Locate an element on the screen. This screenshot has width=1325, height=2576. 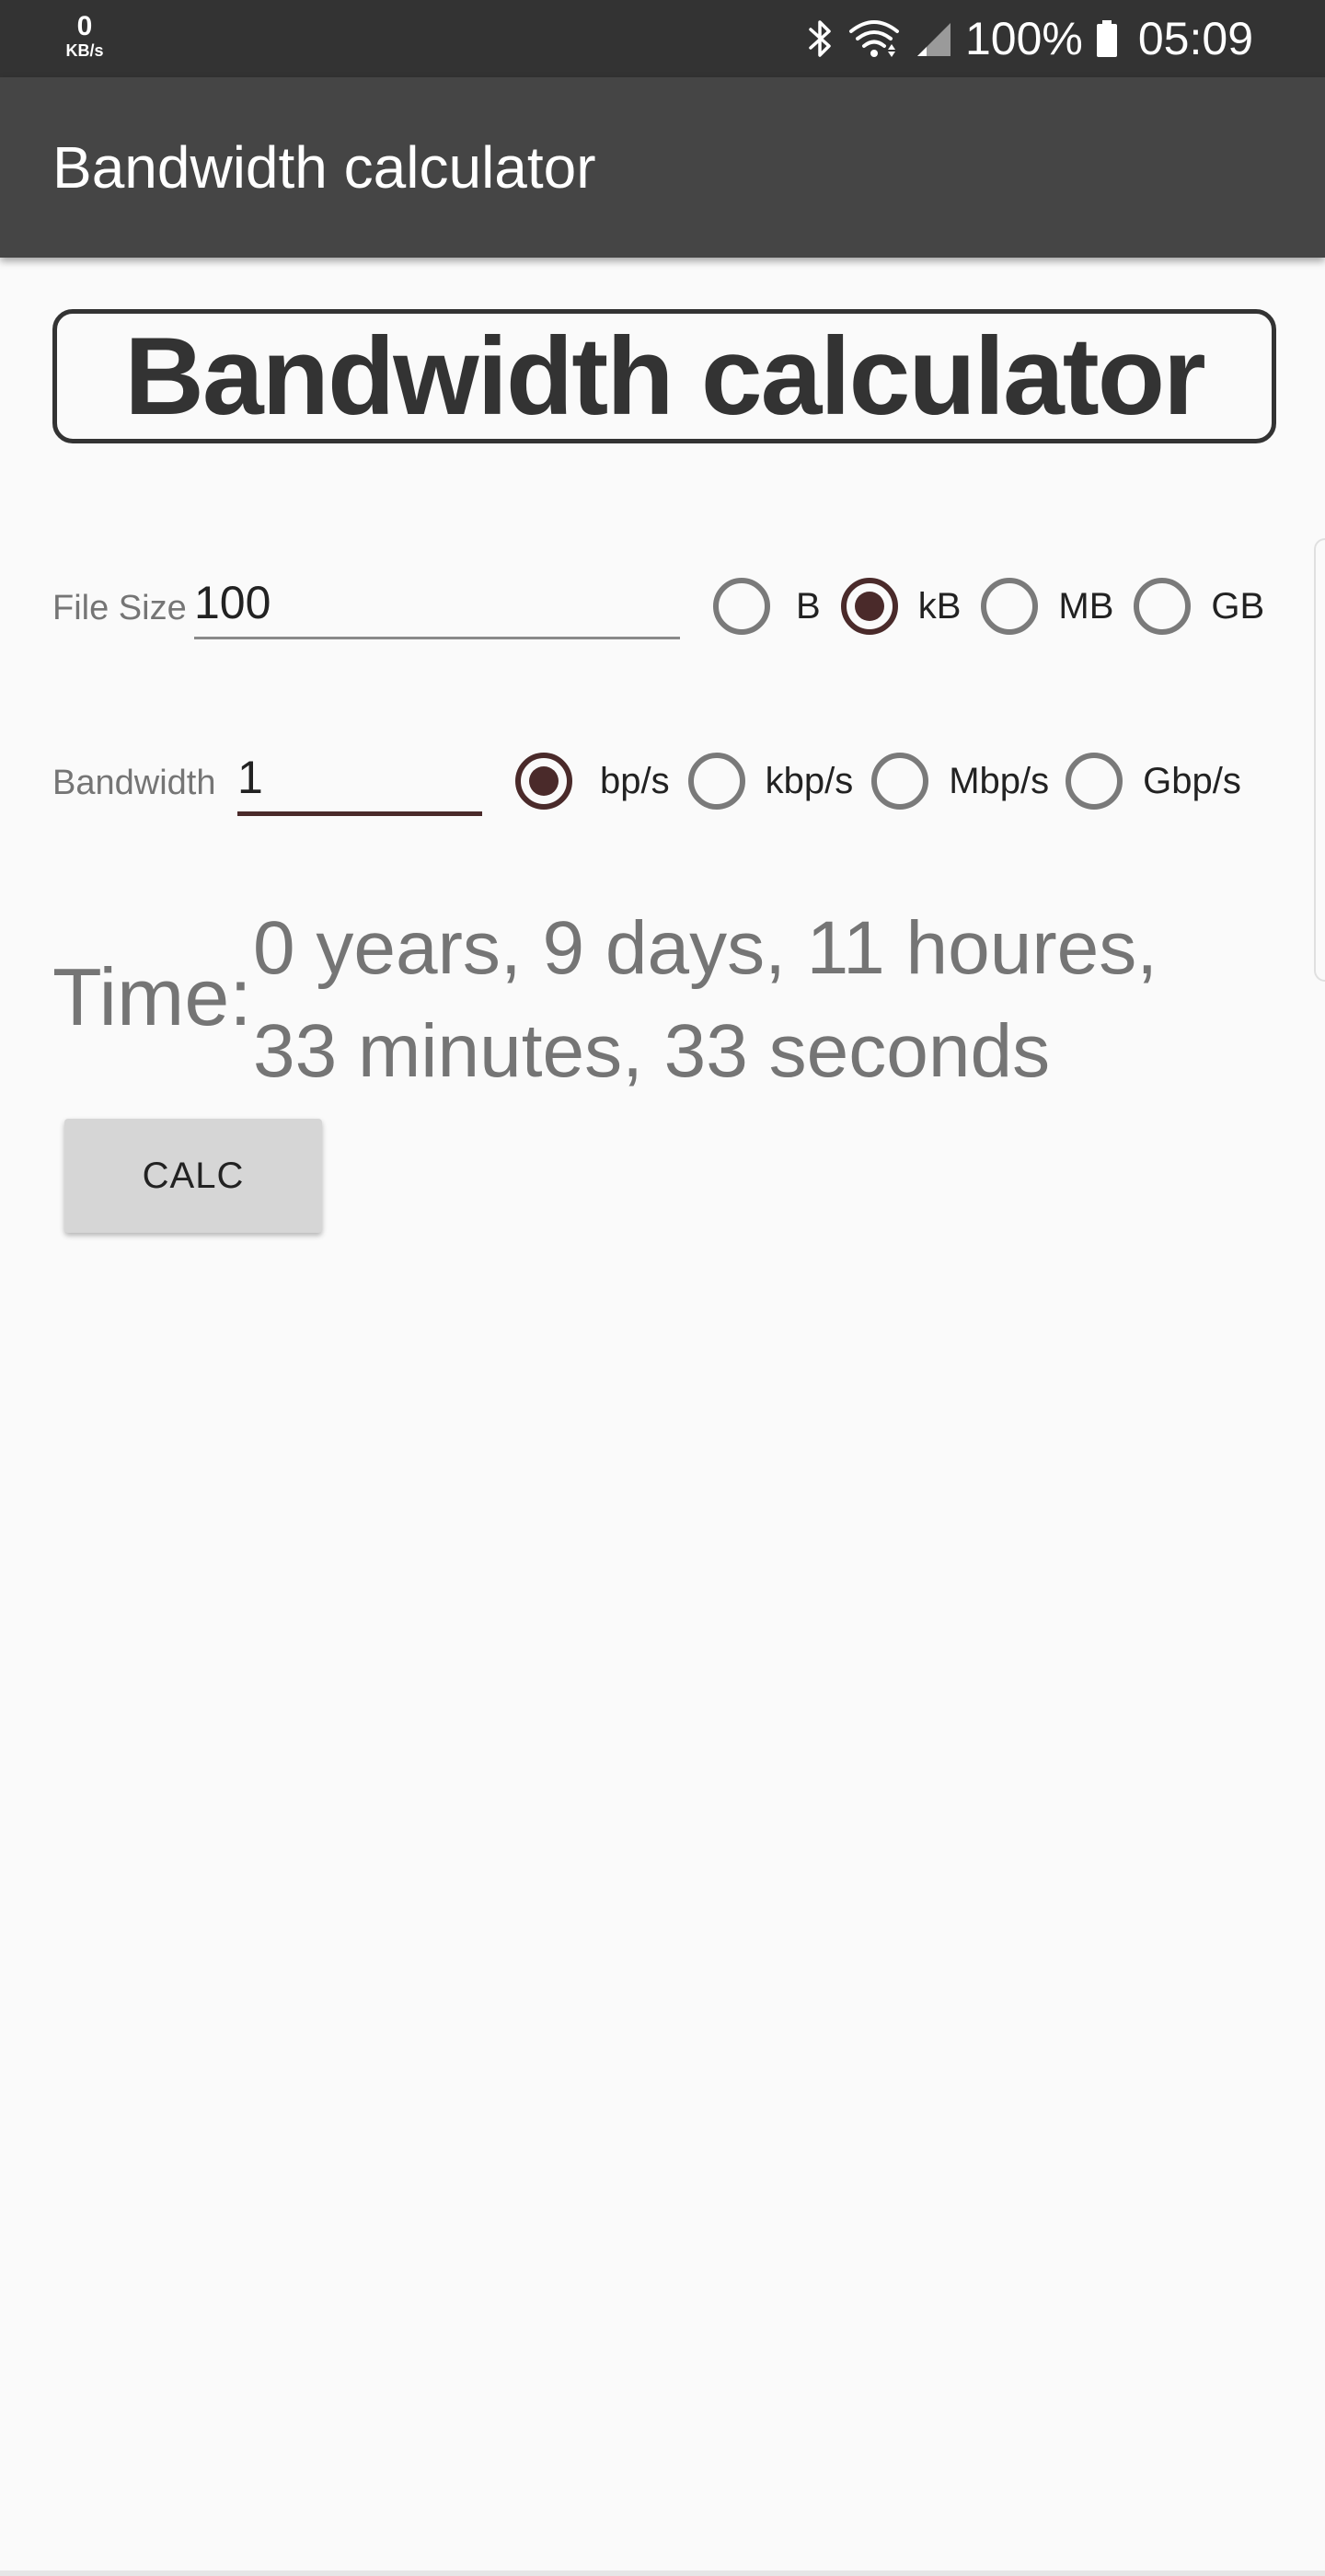
bandwidth-label: Bandwidth is located at coordinates (134, 783).